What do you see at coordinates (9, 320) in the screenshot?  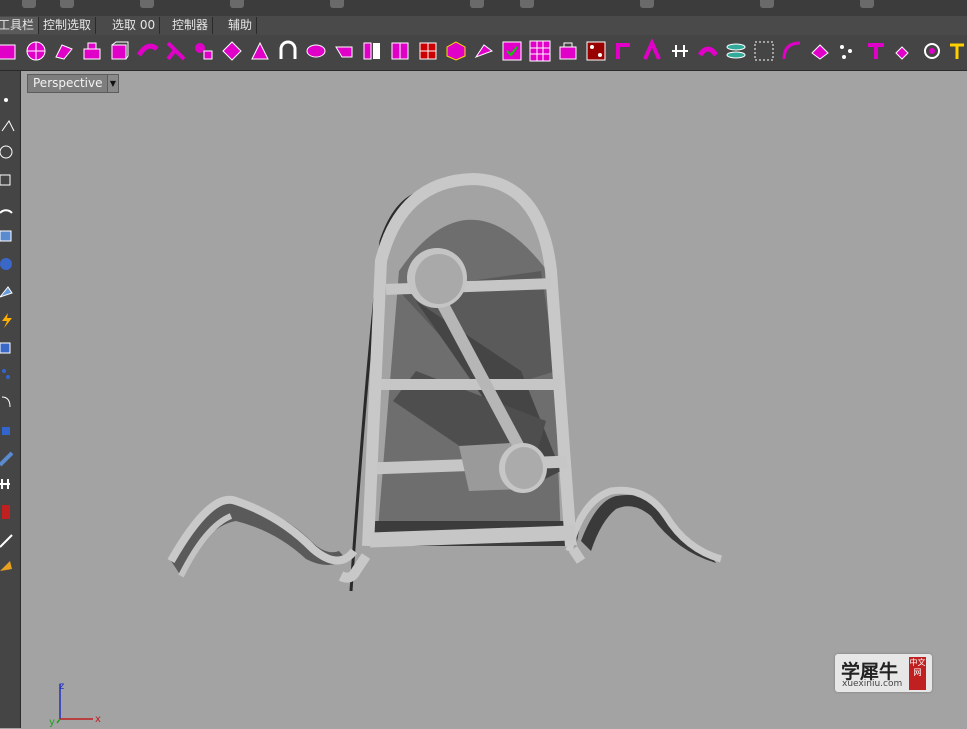 I see `lightning-icon` at bounding box center [9, 320].